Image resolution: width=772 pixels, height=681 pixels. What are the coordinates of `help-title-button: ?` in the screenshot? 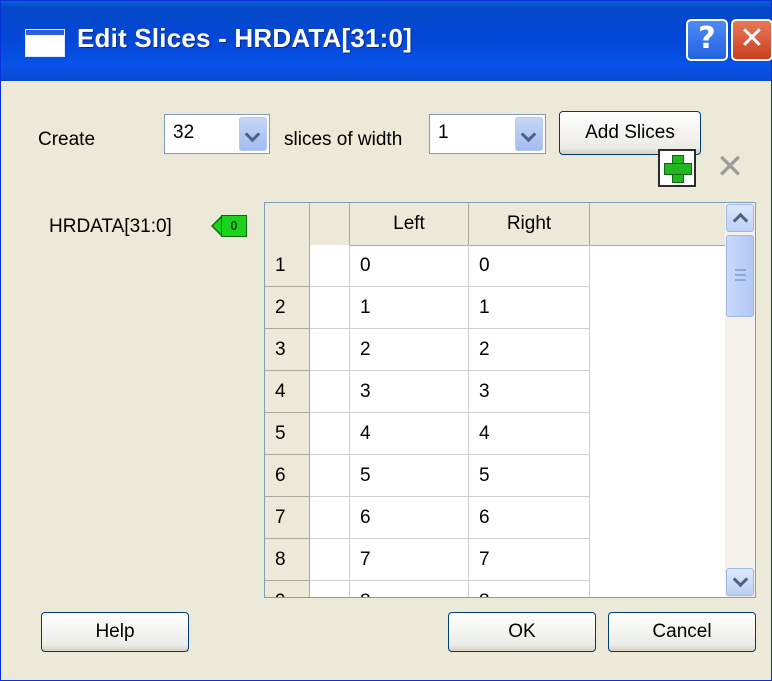 It's located at (707, 40).